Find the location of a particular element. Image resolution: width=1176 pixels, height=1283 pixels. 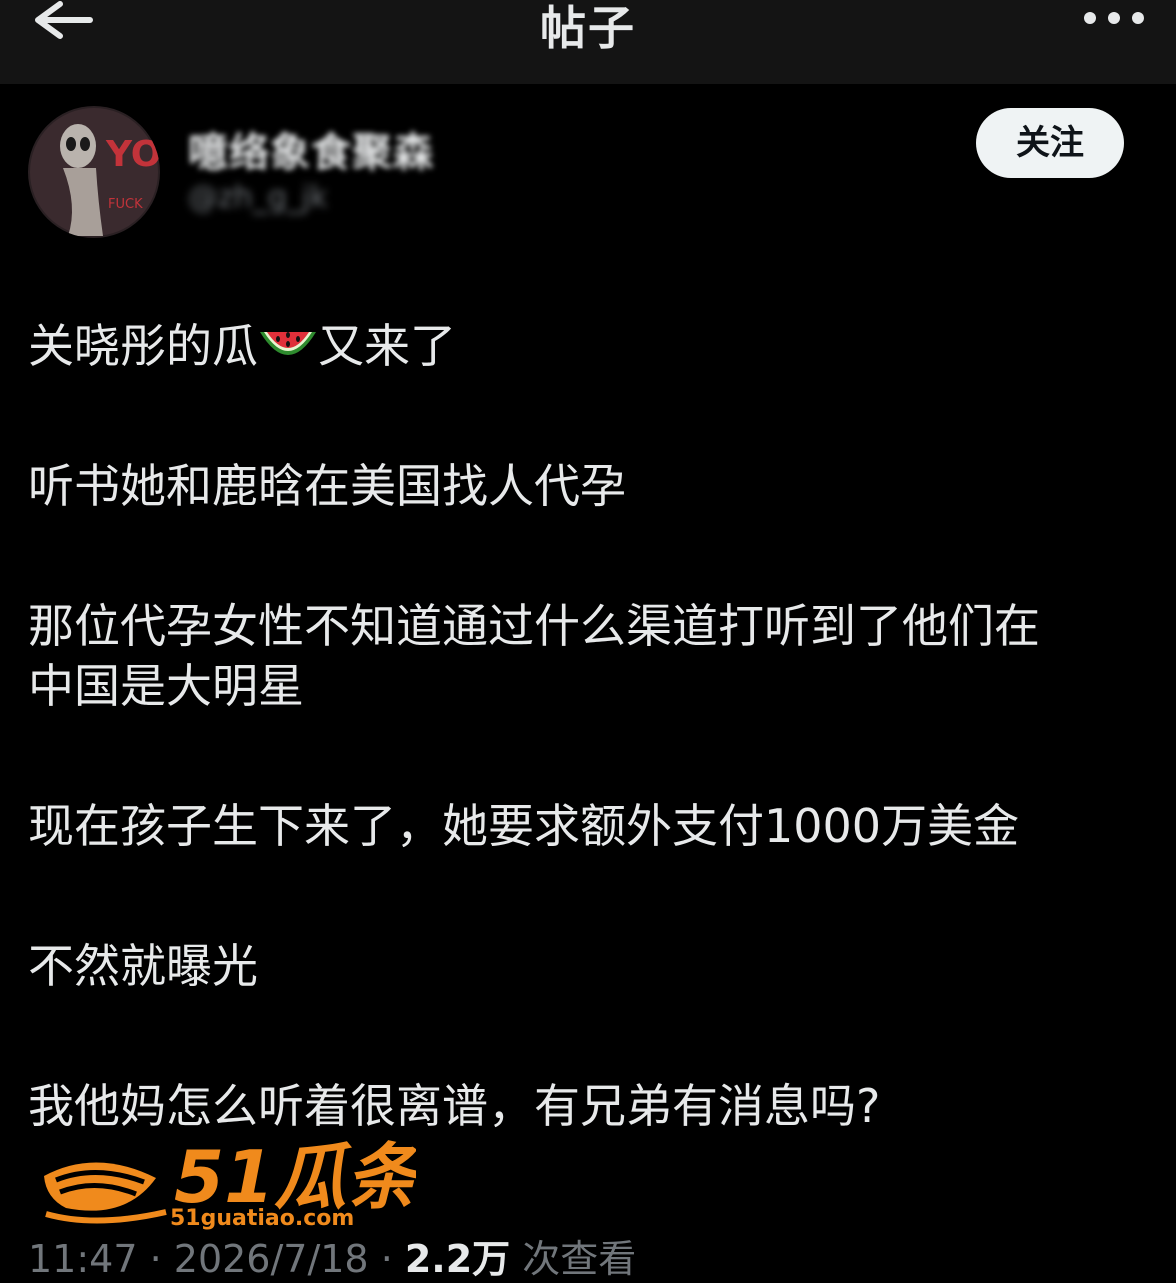

post-text: 那位代孕女性不知道通过什么渠道打听到了他们在 is located at coordinates (534, 626).